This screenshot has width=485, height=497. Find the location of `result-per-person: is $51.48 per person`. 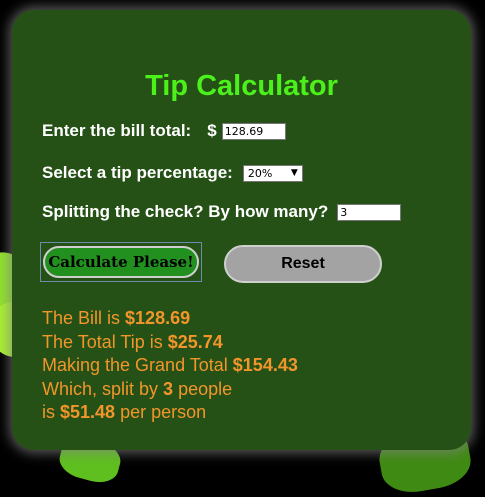

result-per-person: is $51.48 per person is located at coordinates (124, 412).